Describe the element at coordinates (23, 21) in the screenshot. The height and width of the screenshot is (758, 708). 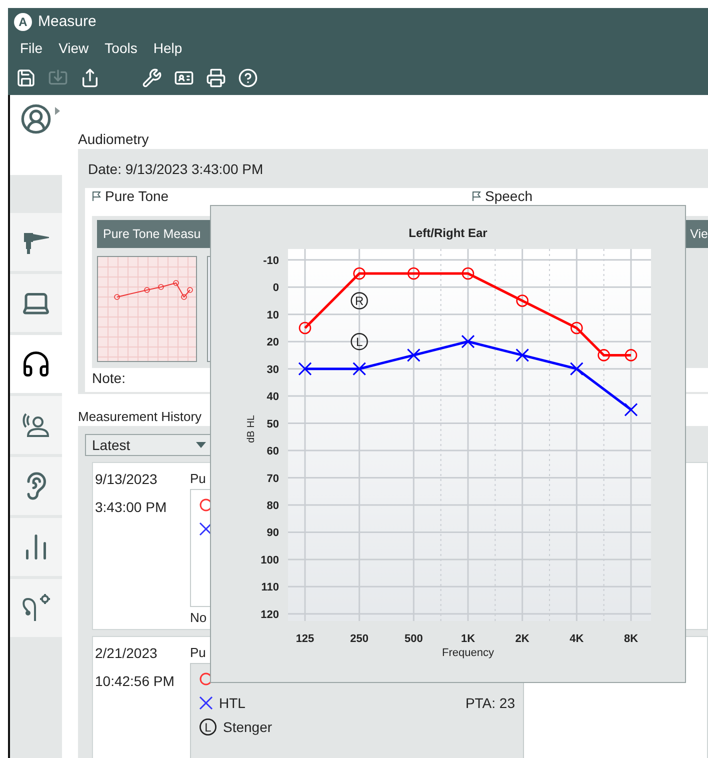
I see `app-logo: A` at that location.